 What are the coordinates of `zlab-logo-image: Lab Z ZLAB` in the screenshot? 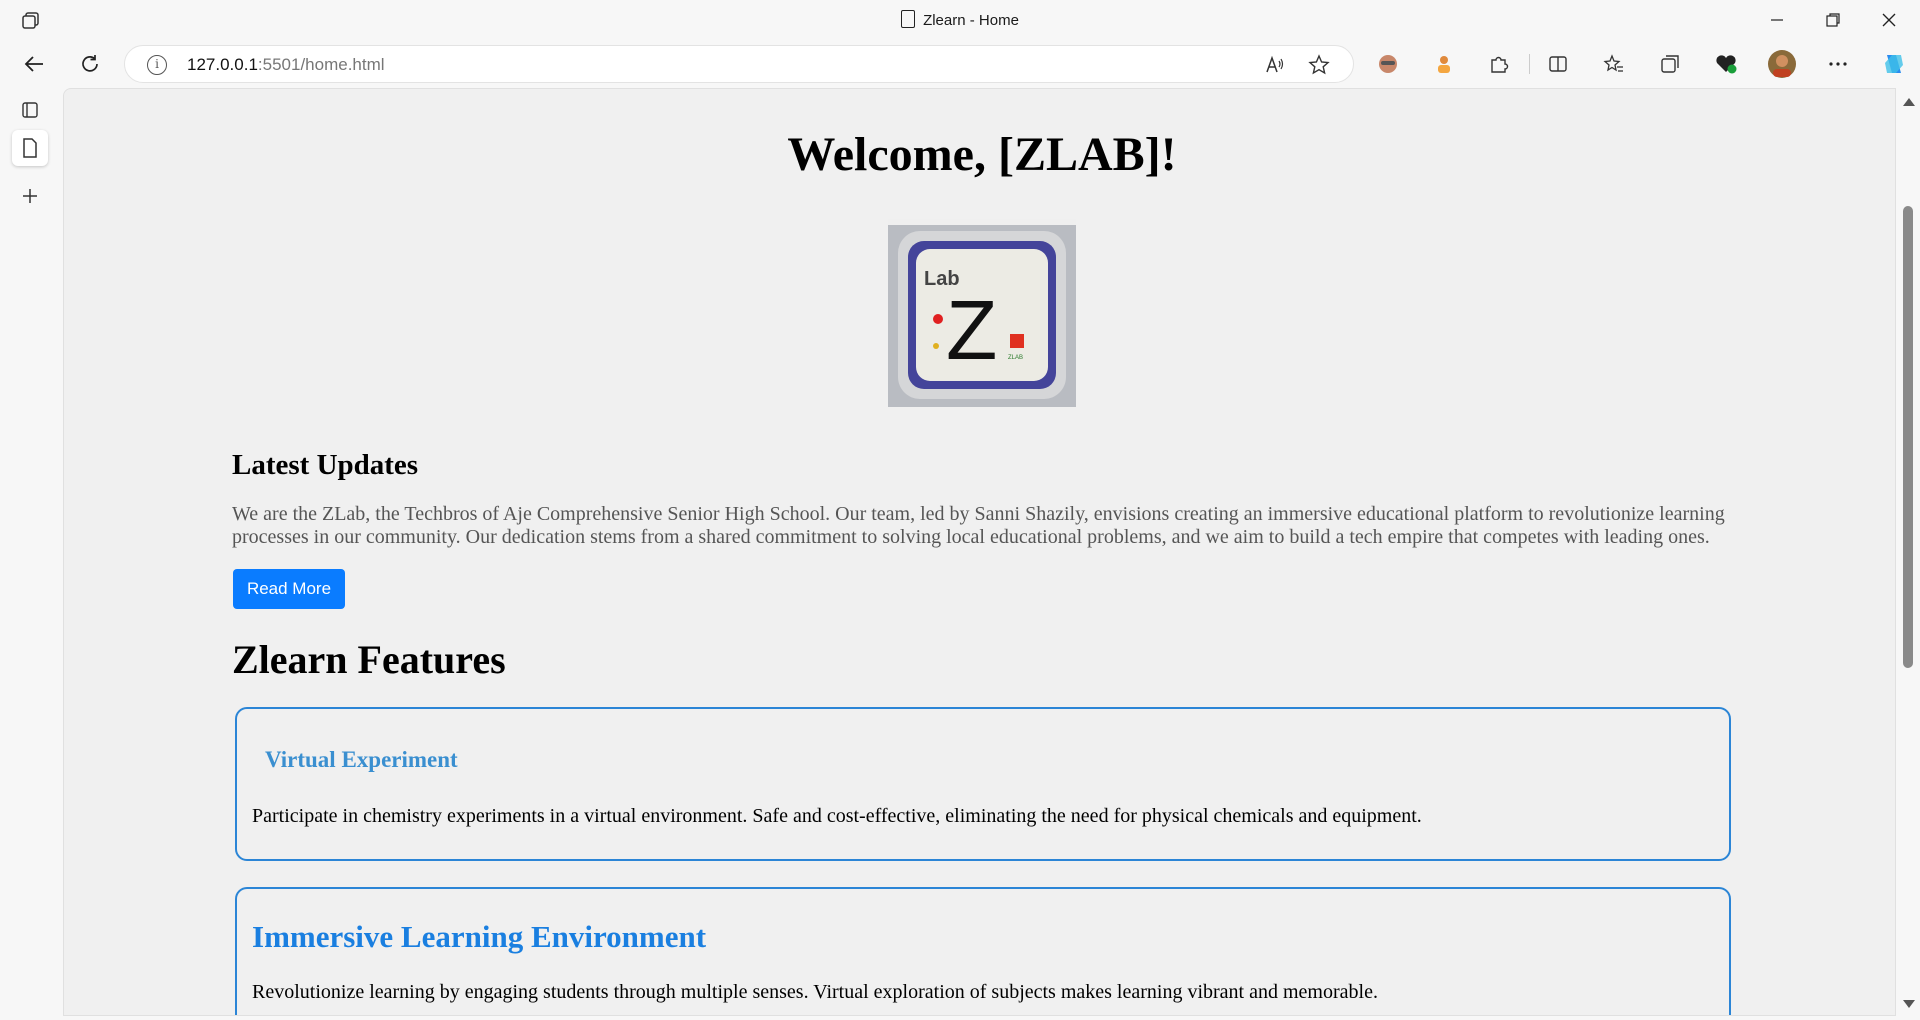 It's located at (982, 313).